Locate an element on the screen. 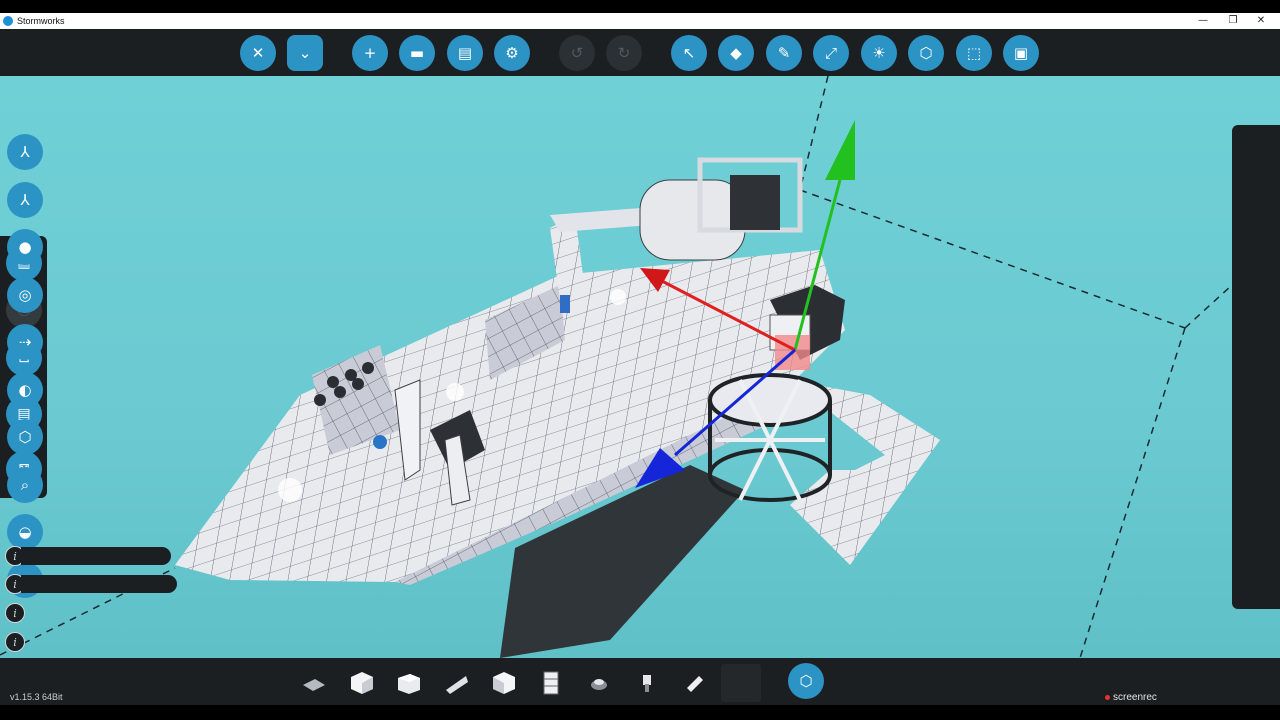 This screenshot has width=1280, height=720. logic-tool-button: ⬡ is located at coordinates (926, 53).